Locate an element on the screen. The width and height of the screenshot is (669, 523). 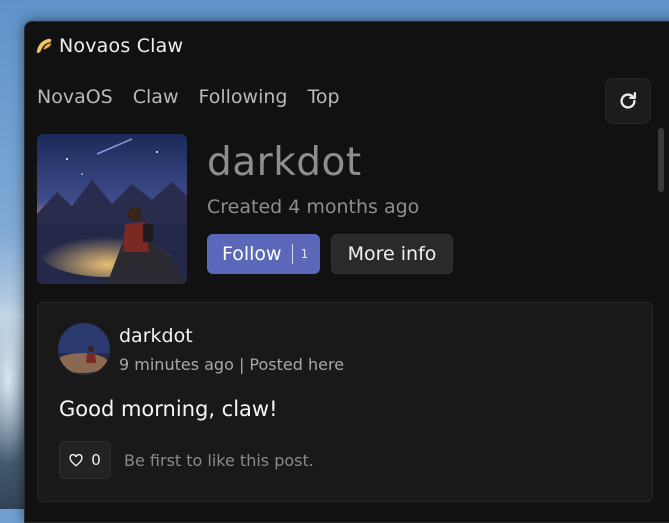
follow-button: Follow 1 is located at coordinates (263, 254).